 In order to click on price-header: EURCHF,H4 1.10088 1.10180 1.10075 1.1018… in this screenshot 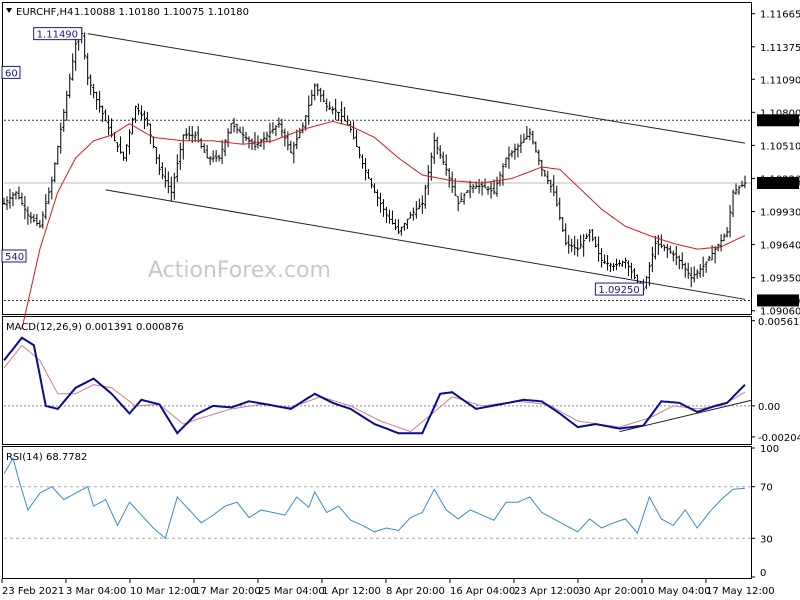, I will do `click(127, 12)`.